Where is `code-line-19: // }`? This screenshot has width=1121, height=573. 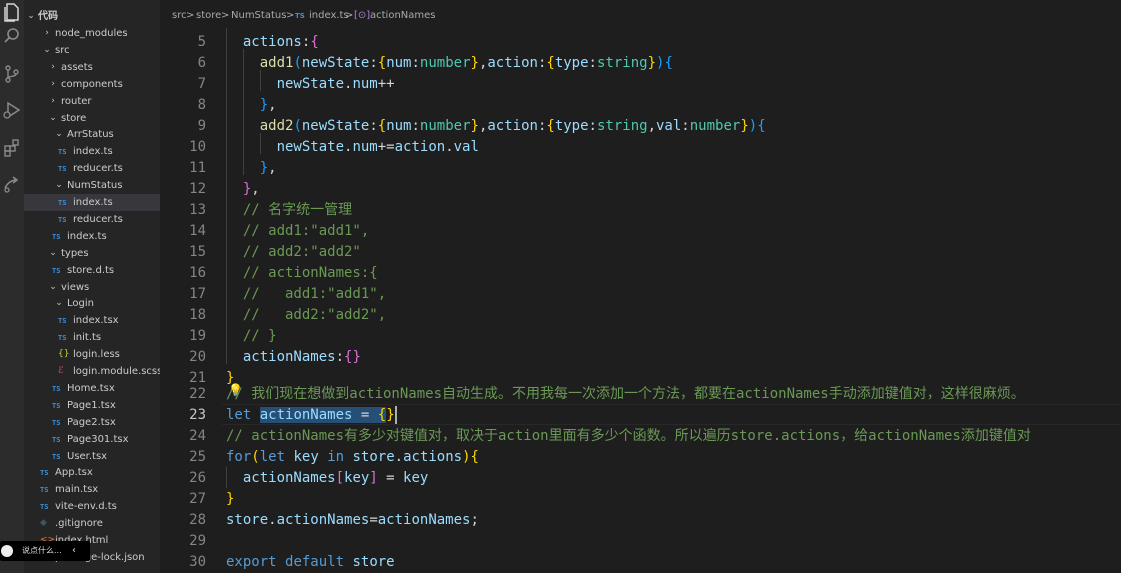 code-line-19: // } is located at coordinates (259, 336).